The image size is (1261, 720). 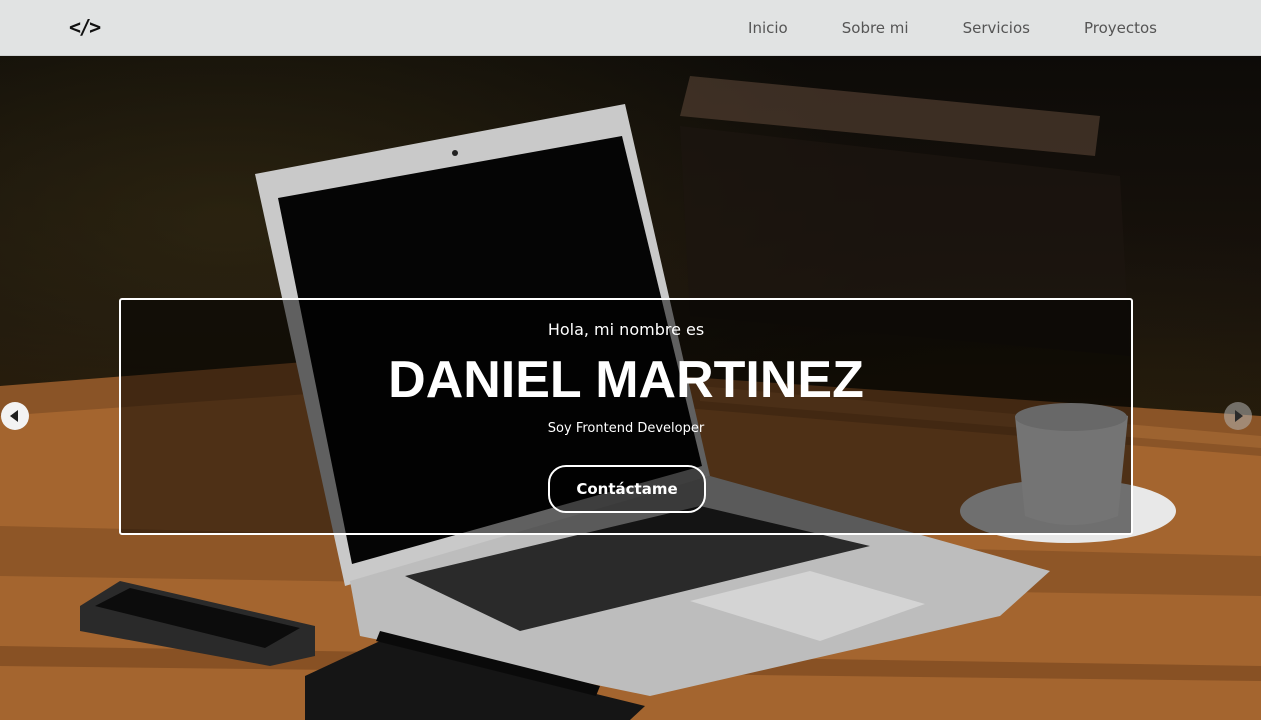 What do you see at coordinates (952, 28) in the screenshot?
I see `nav-menu: Inicio Sobre mi Servicios Proyectos` at bounding box center [952, 28].